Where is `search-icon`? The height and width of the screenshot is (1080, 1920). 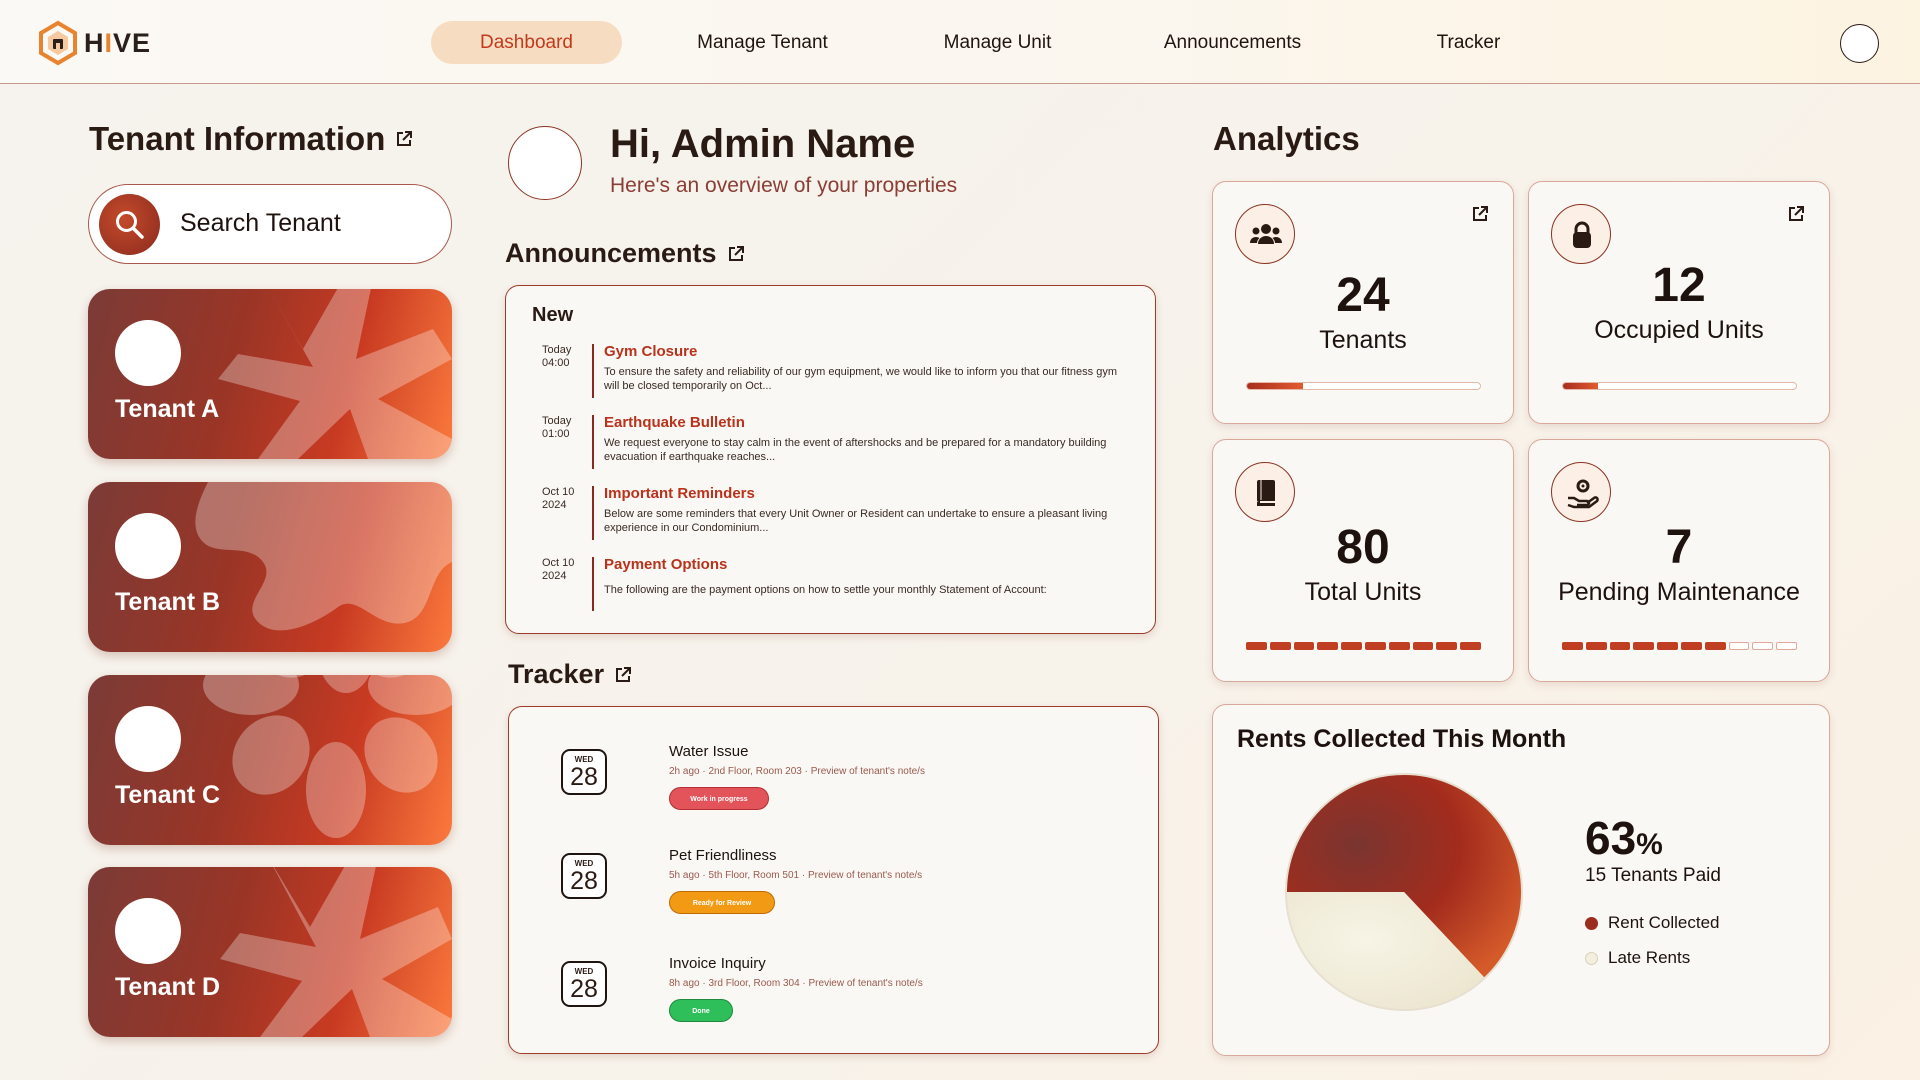 search-icon is located at coordinates (130, 225).